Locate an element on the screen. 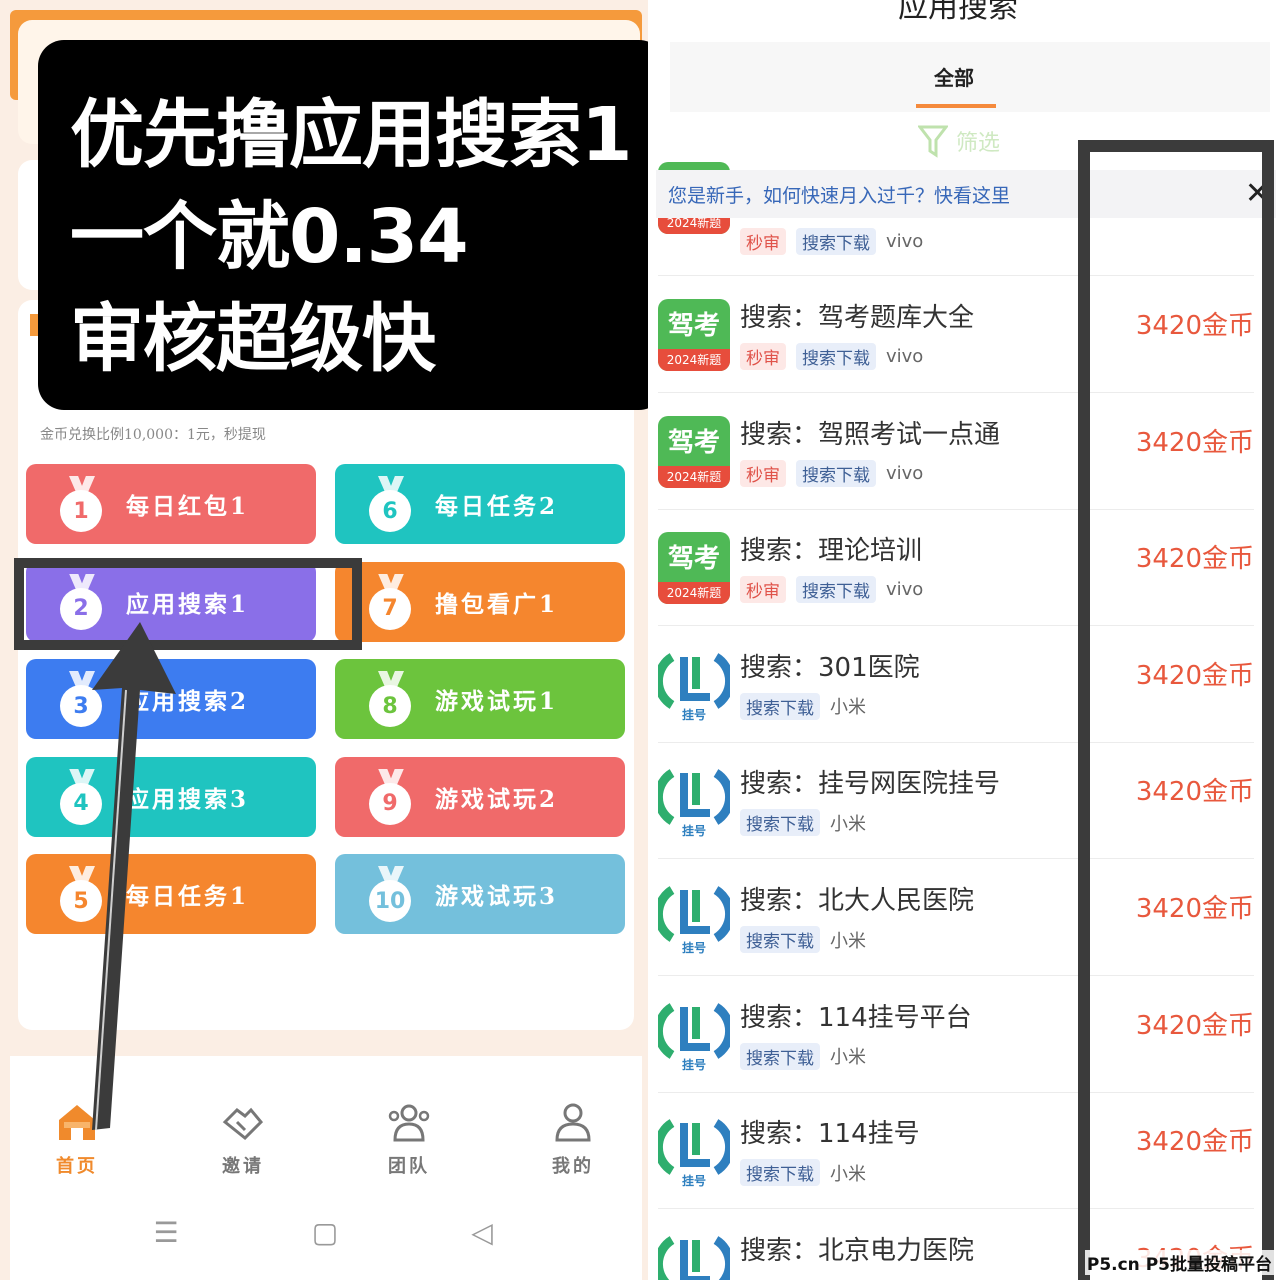  list-item: 挂号 搜索：北大人民医院 搜索下载 小米 3420金币 is located at coordinates (956, 918).